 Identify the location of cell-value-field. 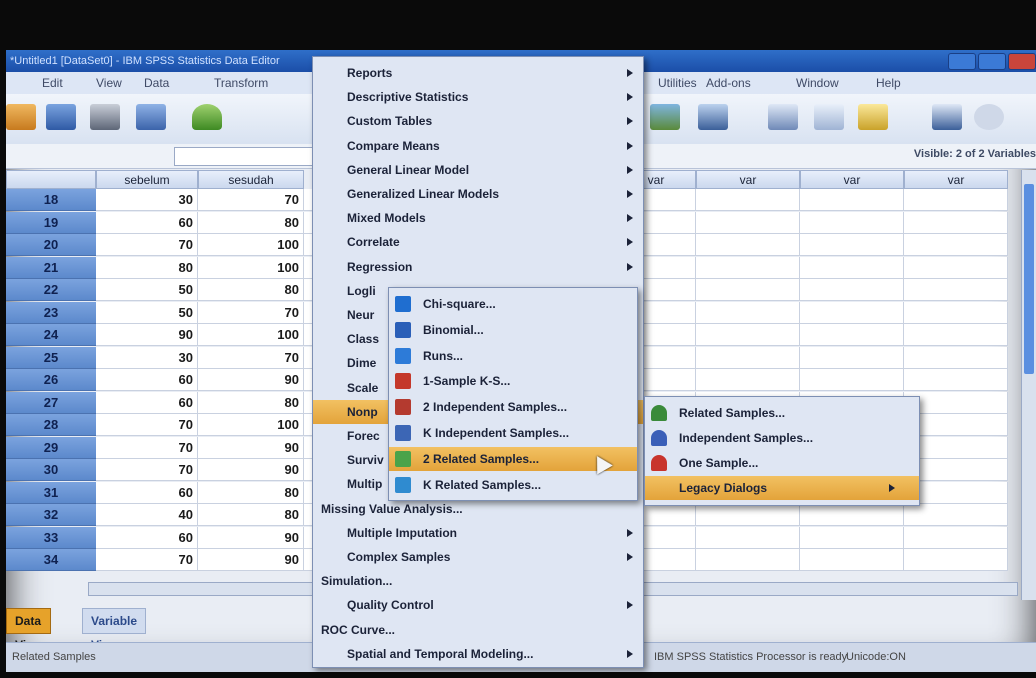
(245, 156).